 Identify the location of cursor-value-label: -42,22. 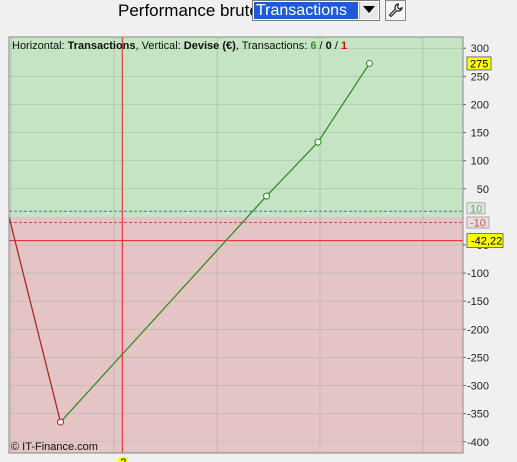
(486, 242).